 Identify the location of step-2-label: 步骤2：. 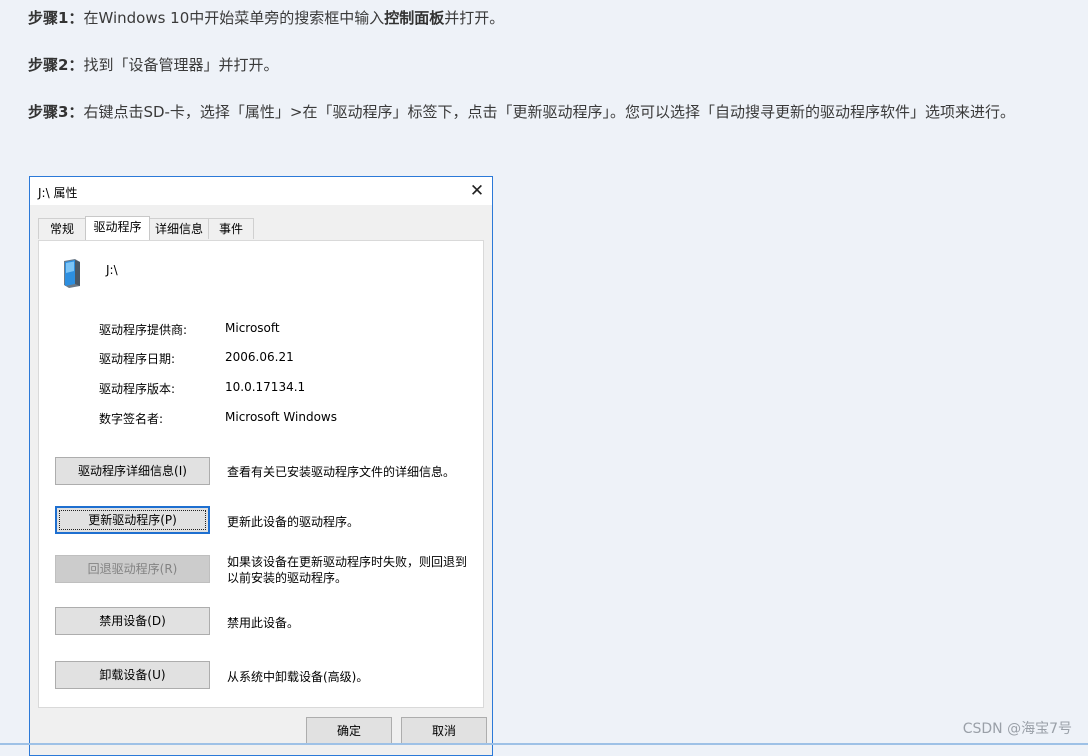
(56, 65).